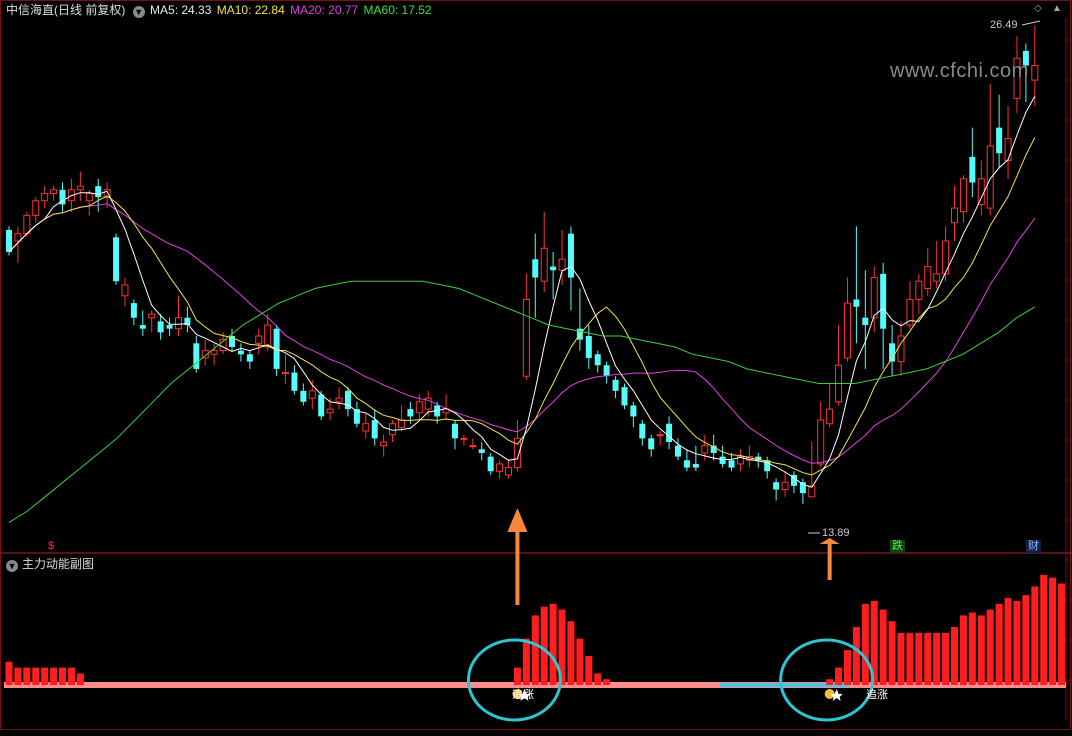  Describe the element at coordinates (250, 10) in the screenshot. I see `ma10-label: MA10: 22.84` at that location.